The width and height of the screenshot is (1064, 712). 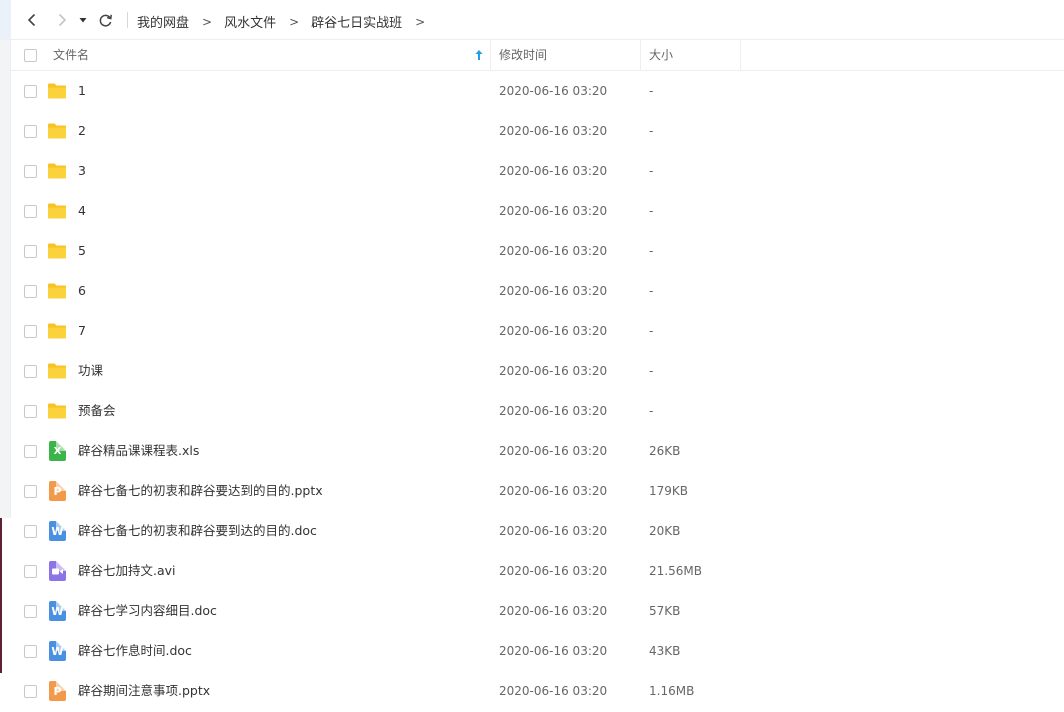 What do you see at coordinates (82, 91) in the screenshot?
I see `file-name: 1` at bounding box center [82, 91].